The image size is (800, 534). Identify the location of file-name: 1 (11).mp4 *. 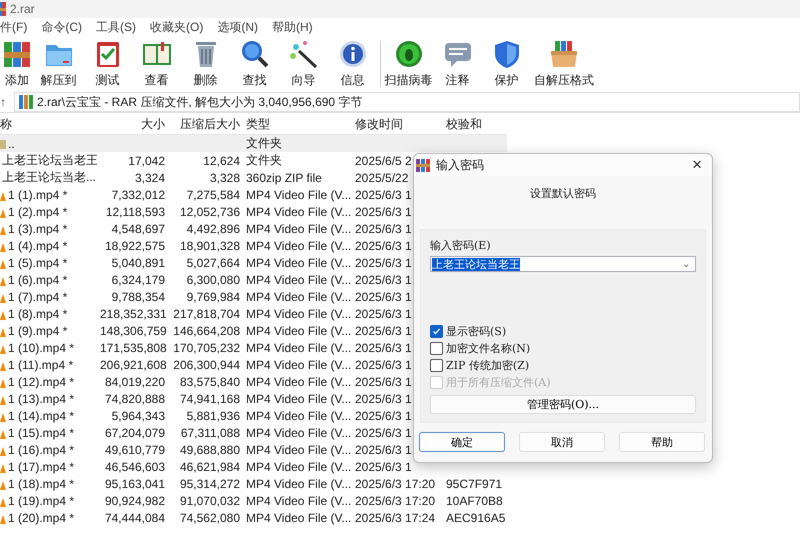
(41, 365).